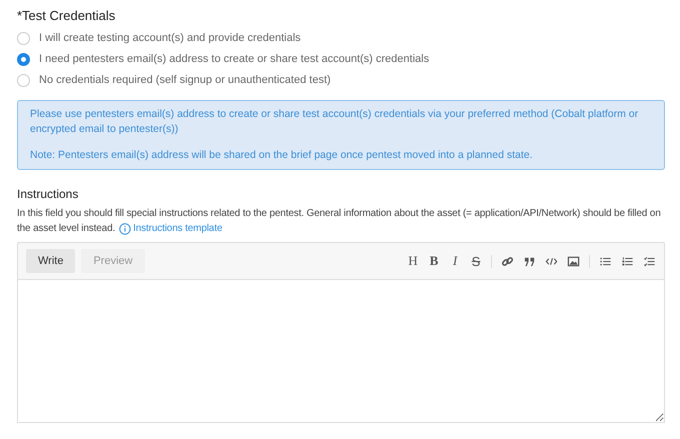 This screenshot has width=680, height=439. What do you see at coordinates (170, 38) in the screenshot?
I see `radio-label: I will create testing account(s) and provide credentials` at bounding box center [170, 38].